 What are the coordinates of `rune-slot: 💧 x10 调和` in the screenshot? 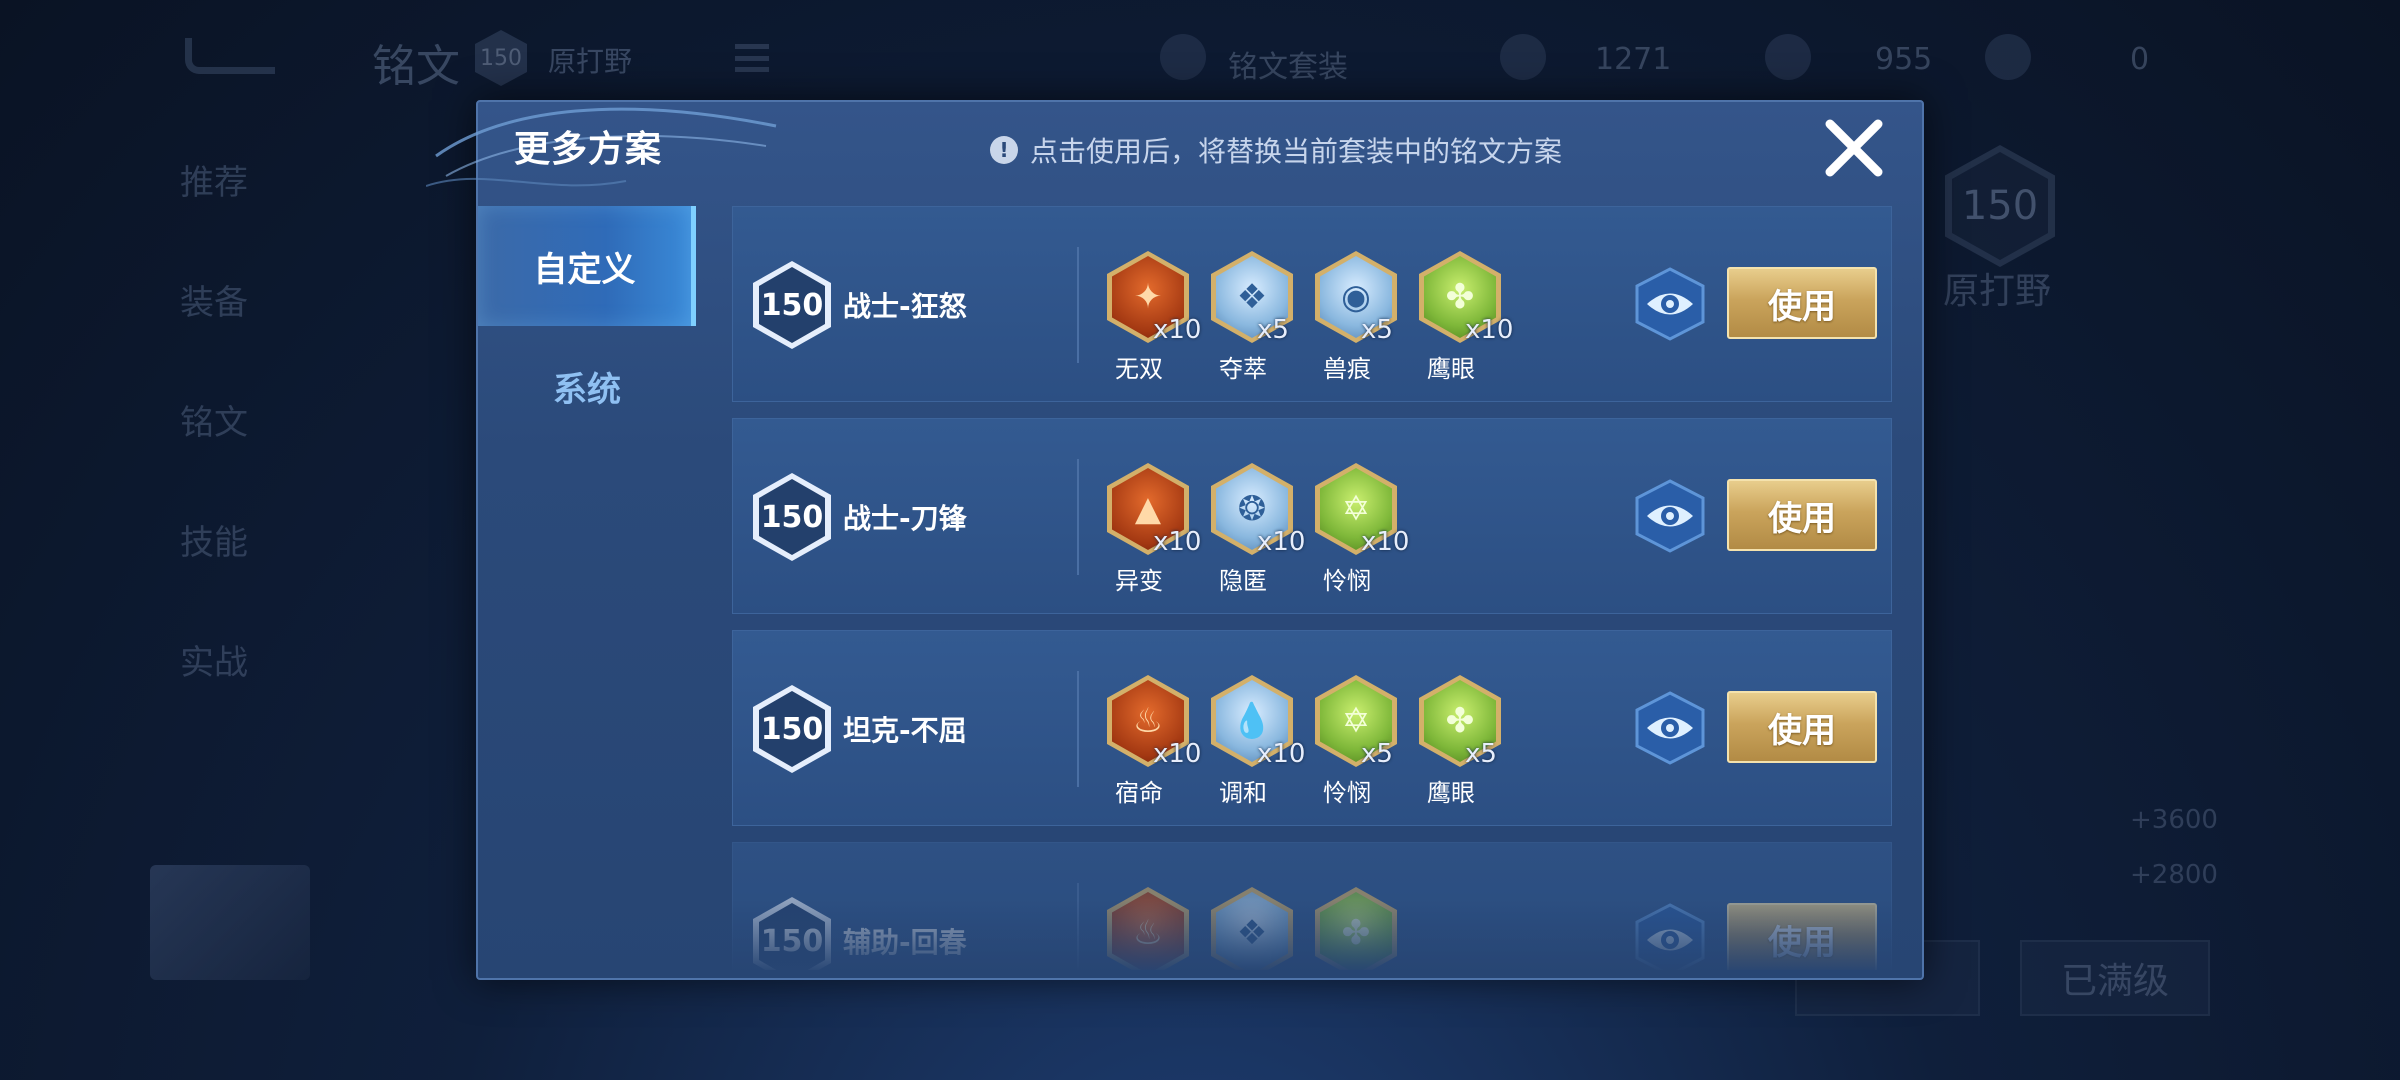 It's located at (1253, 741).